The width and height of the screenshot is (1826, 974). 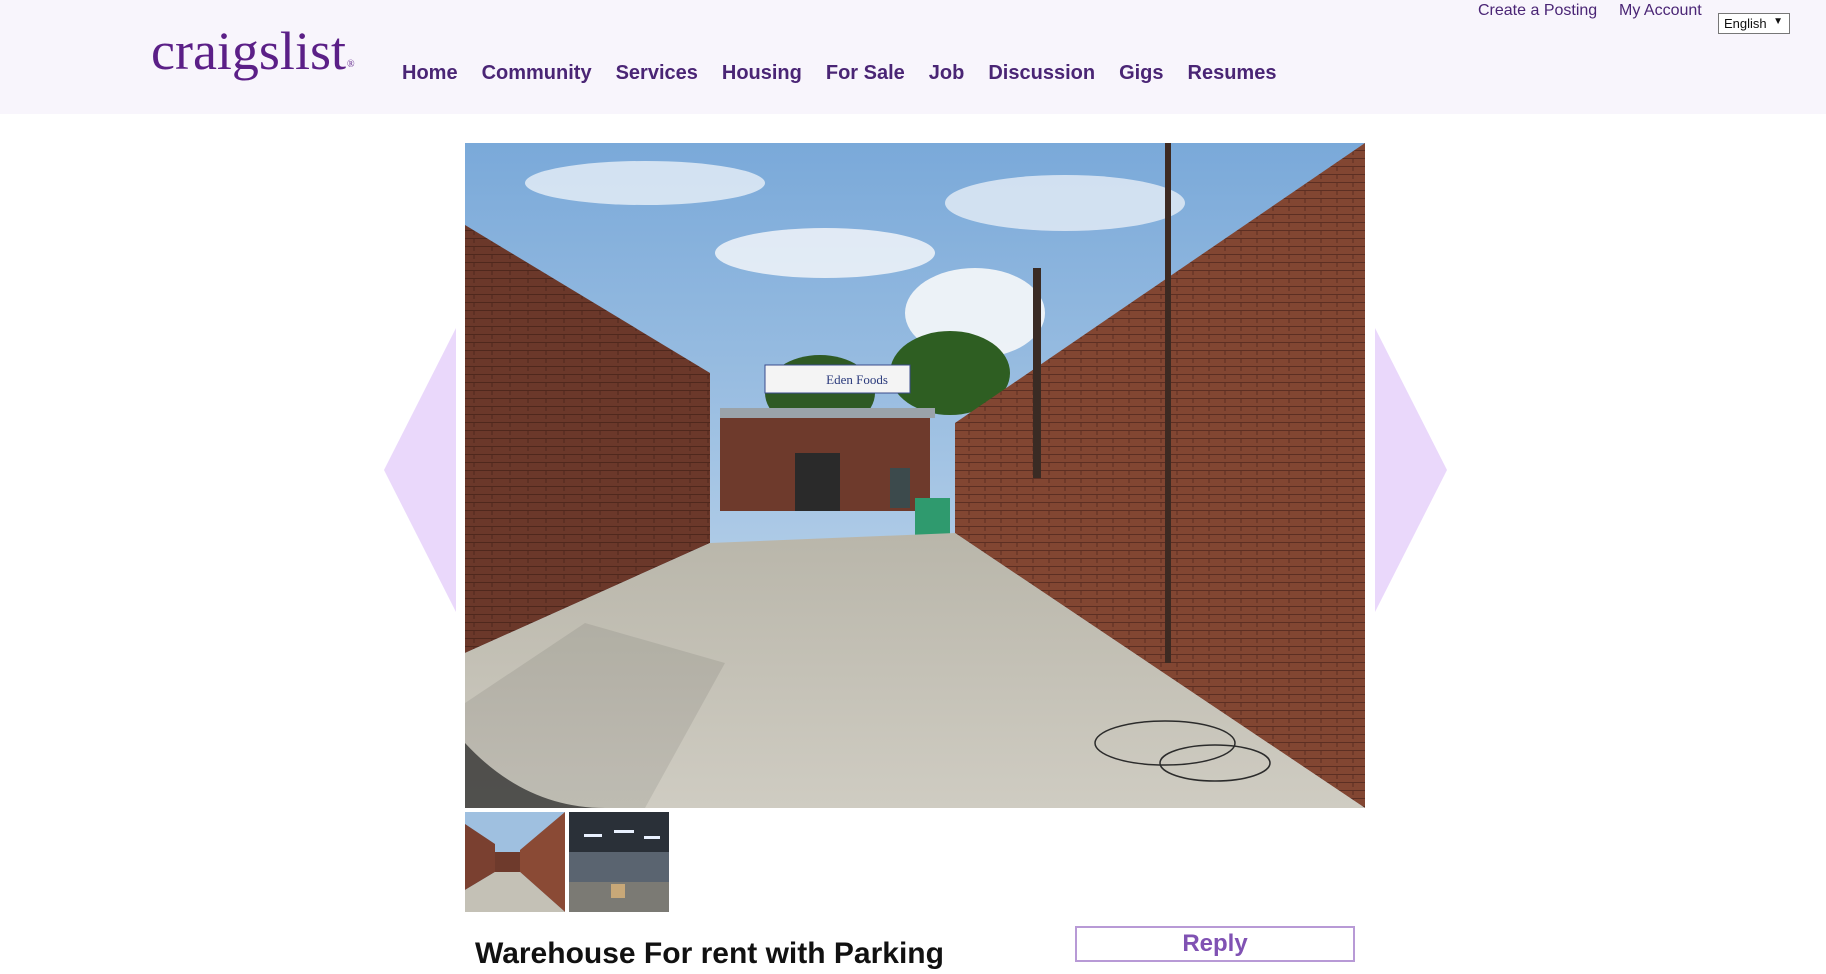 I want to click on thumbnail-warehouse-interior-image, so click(x=619, y=862).